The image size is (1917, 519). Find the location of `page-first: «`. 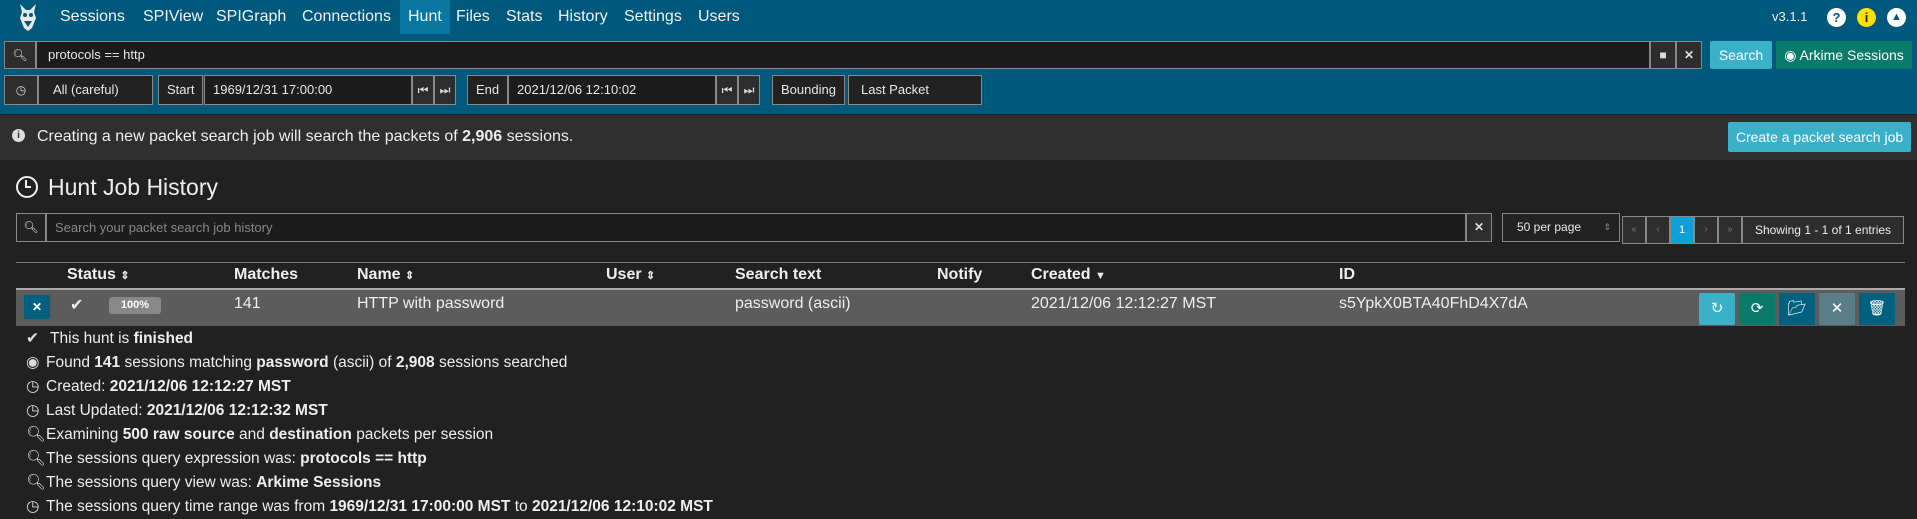

page-first: « is located at coordinates (1634, 230).